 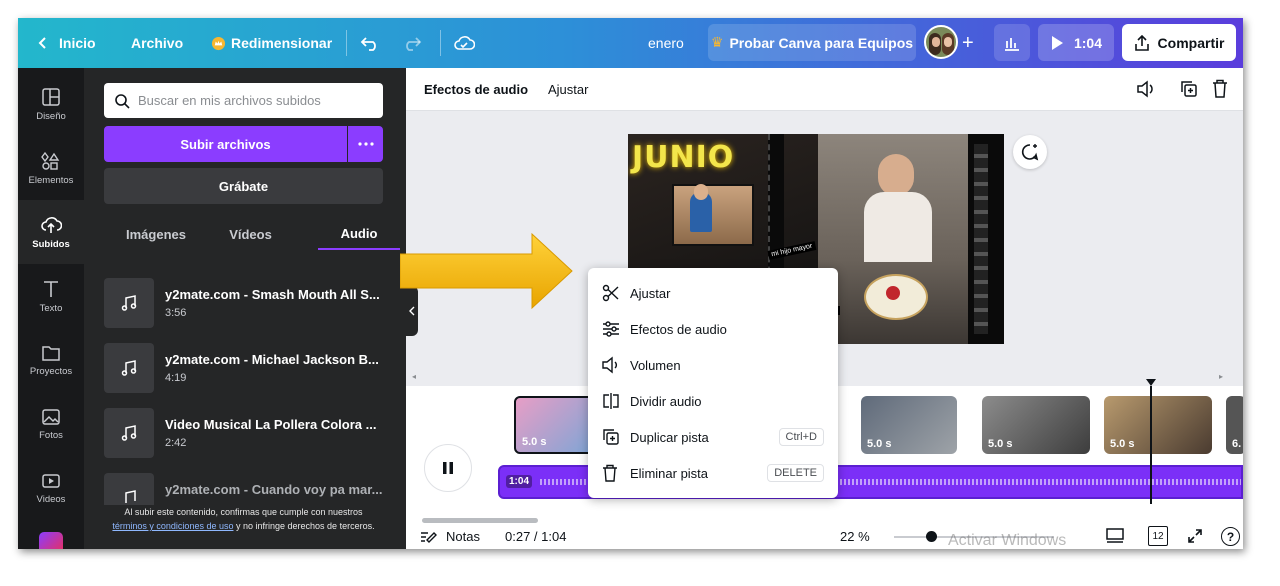 I want to click on upload-files-button: Subir archivos, so click(x=225, y=144).